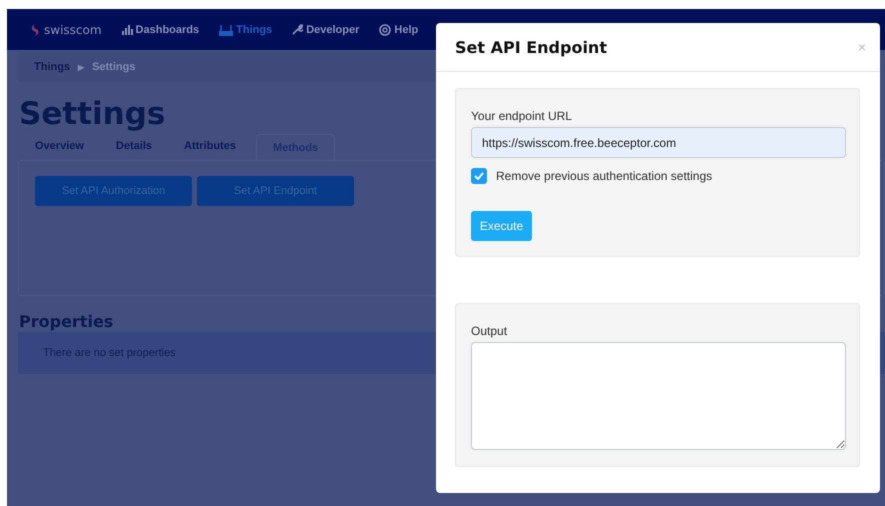 The height and width of the screenshot is (506, 885). I want to click on nav-link: Dashboards, so click(161, 30).